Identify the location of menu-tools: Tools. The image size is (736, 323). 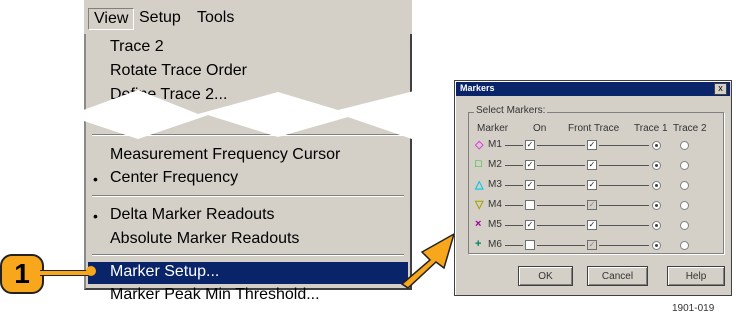
(215, 18).